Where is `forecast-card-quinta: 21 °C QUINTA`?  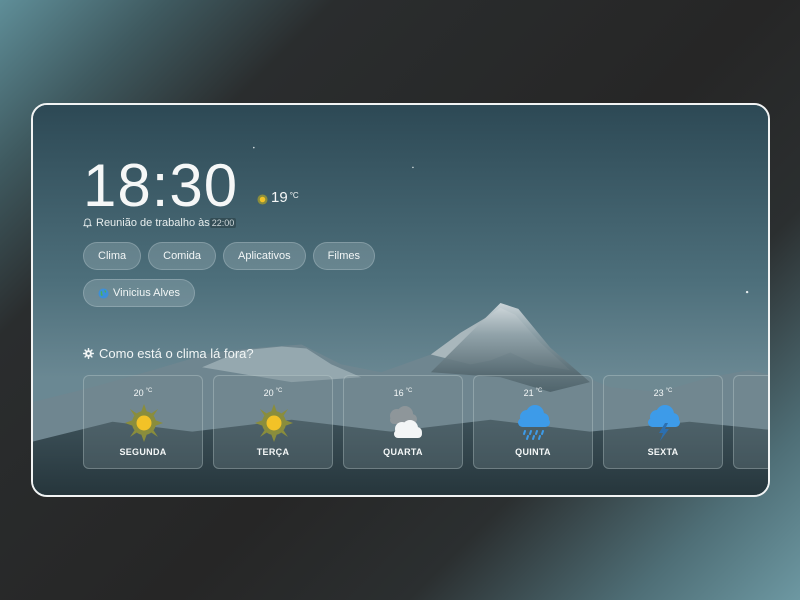 forecast-card-quinta: 21 °C QUINTA is located at coordinates (533, 422).